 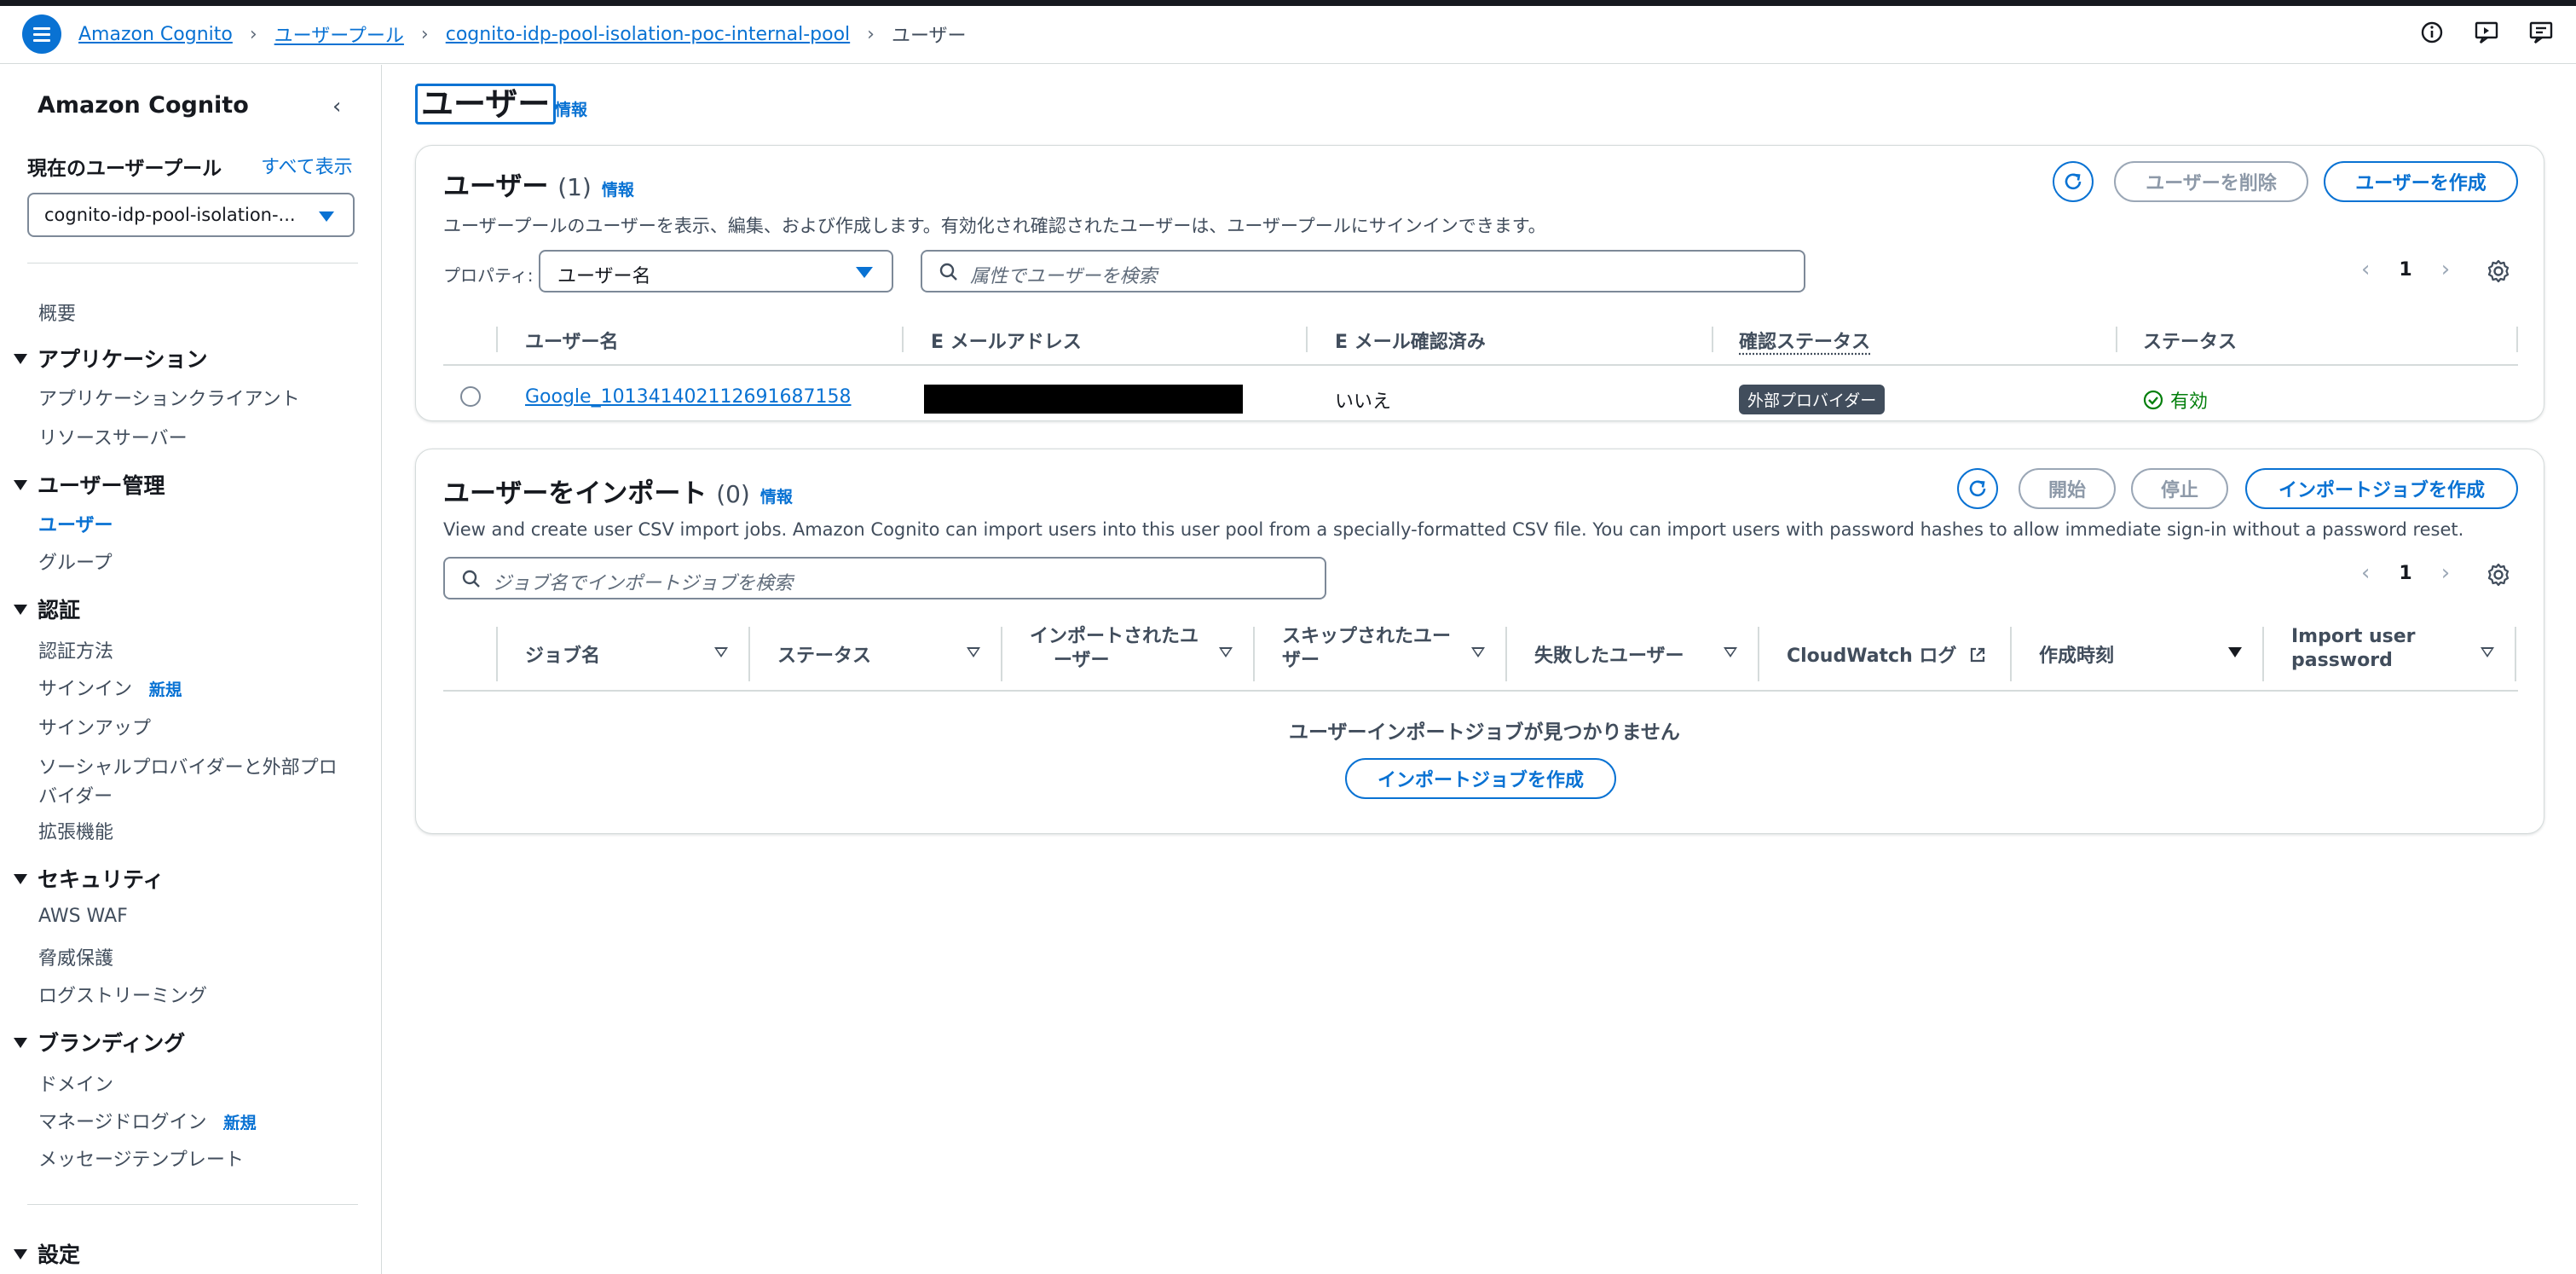 What do you see at coordinates (94, 726) in the screenshot?
I see `sidebar-item-sign-up: サインアップ` at bounding box center [94, 726].